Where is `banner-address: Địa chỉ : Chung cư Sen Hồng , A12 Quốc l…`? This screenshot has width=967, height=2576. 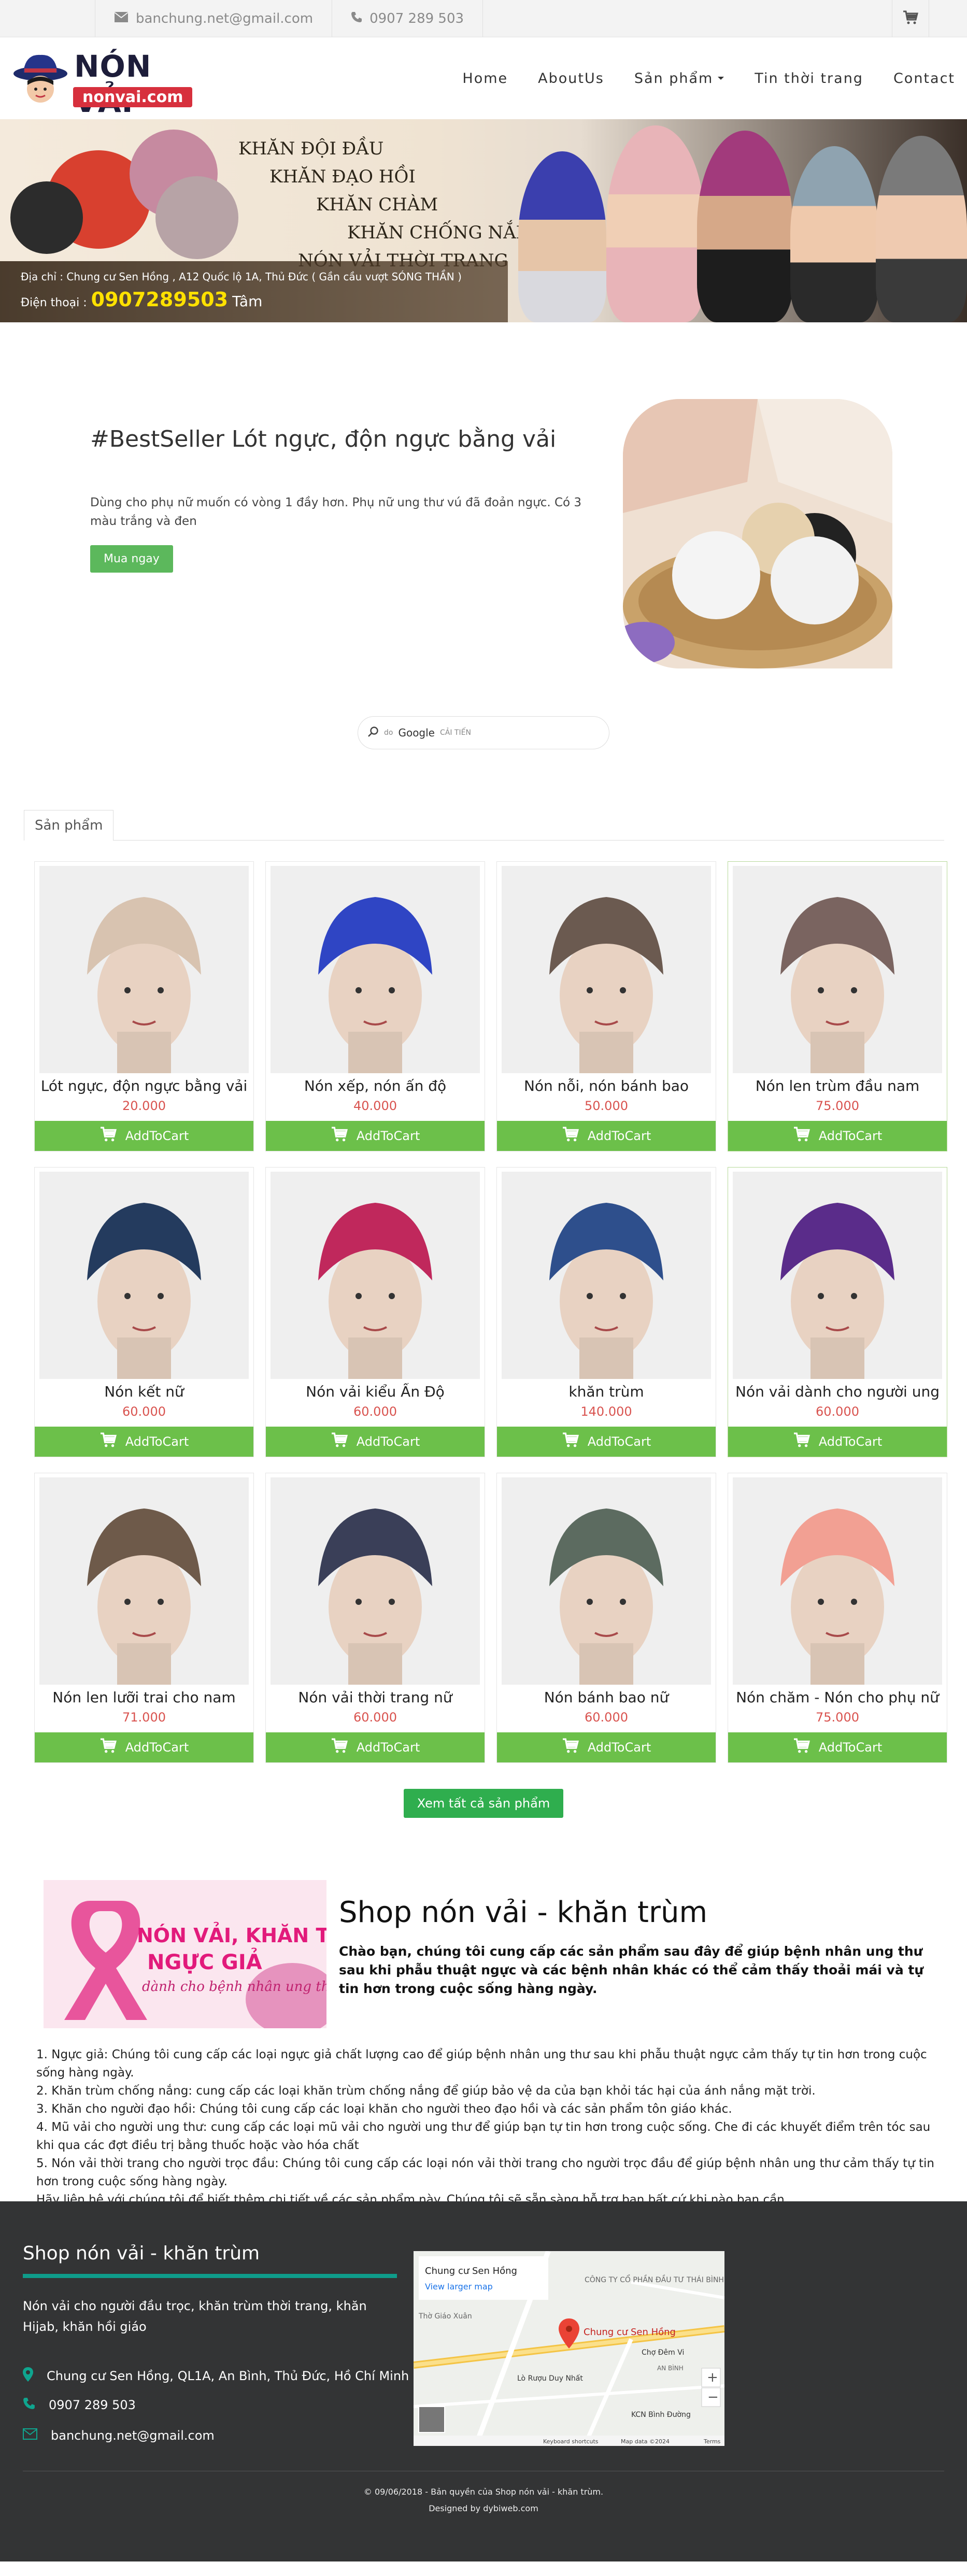 banner-address: Địa chỉ : Chung cư Sen Hồng , A12 Quốc l… is located at coordinates (241, 277).